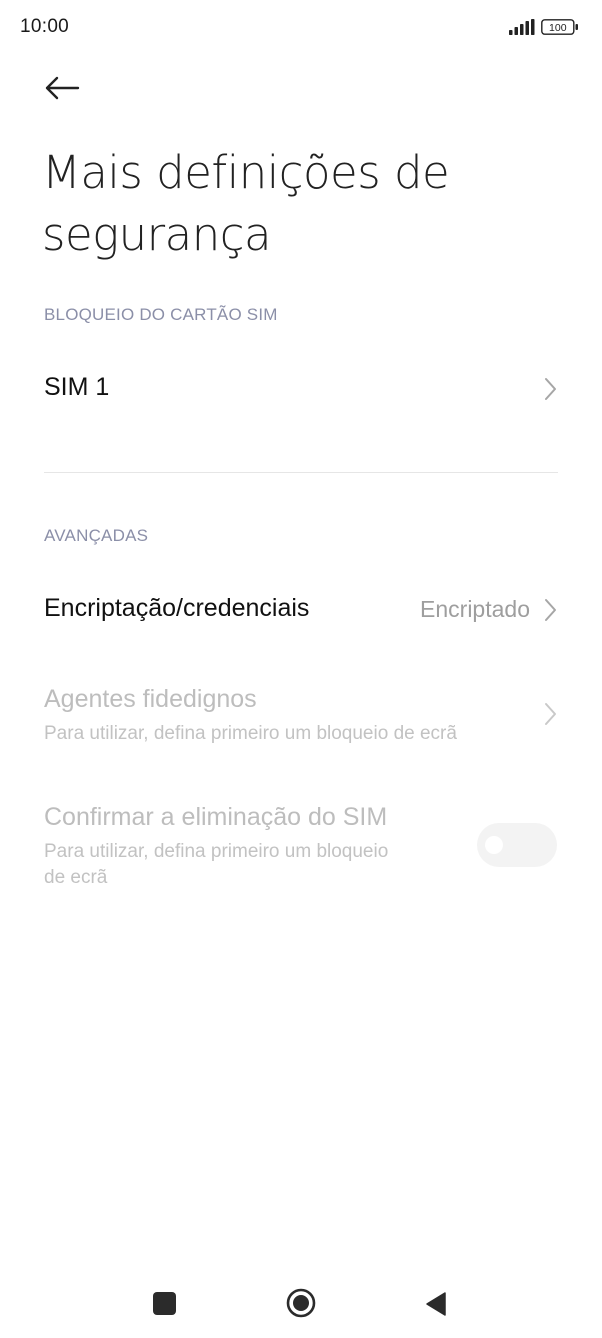  What do you see at coordinates (301, 472) in the screenshot?
I see `divider` at bounding box center [301, 472].